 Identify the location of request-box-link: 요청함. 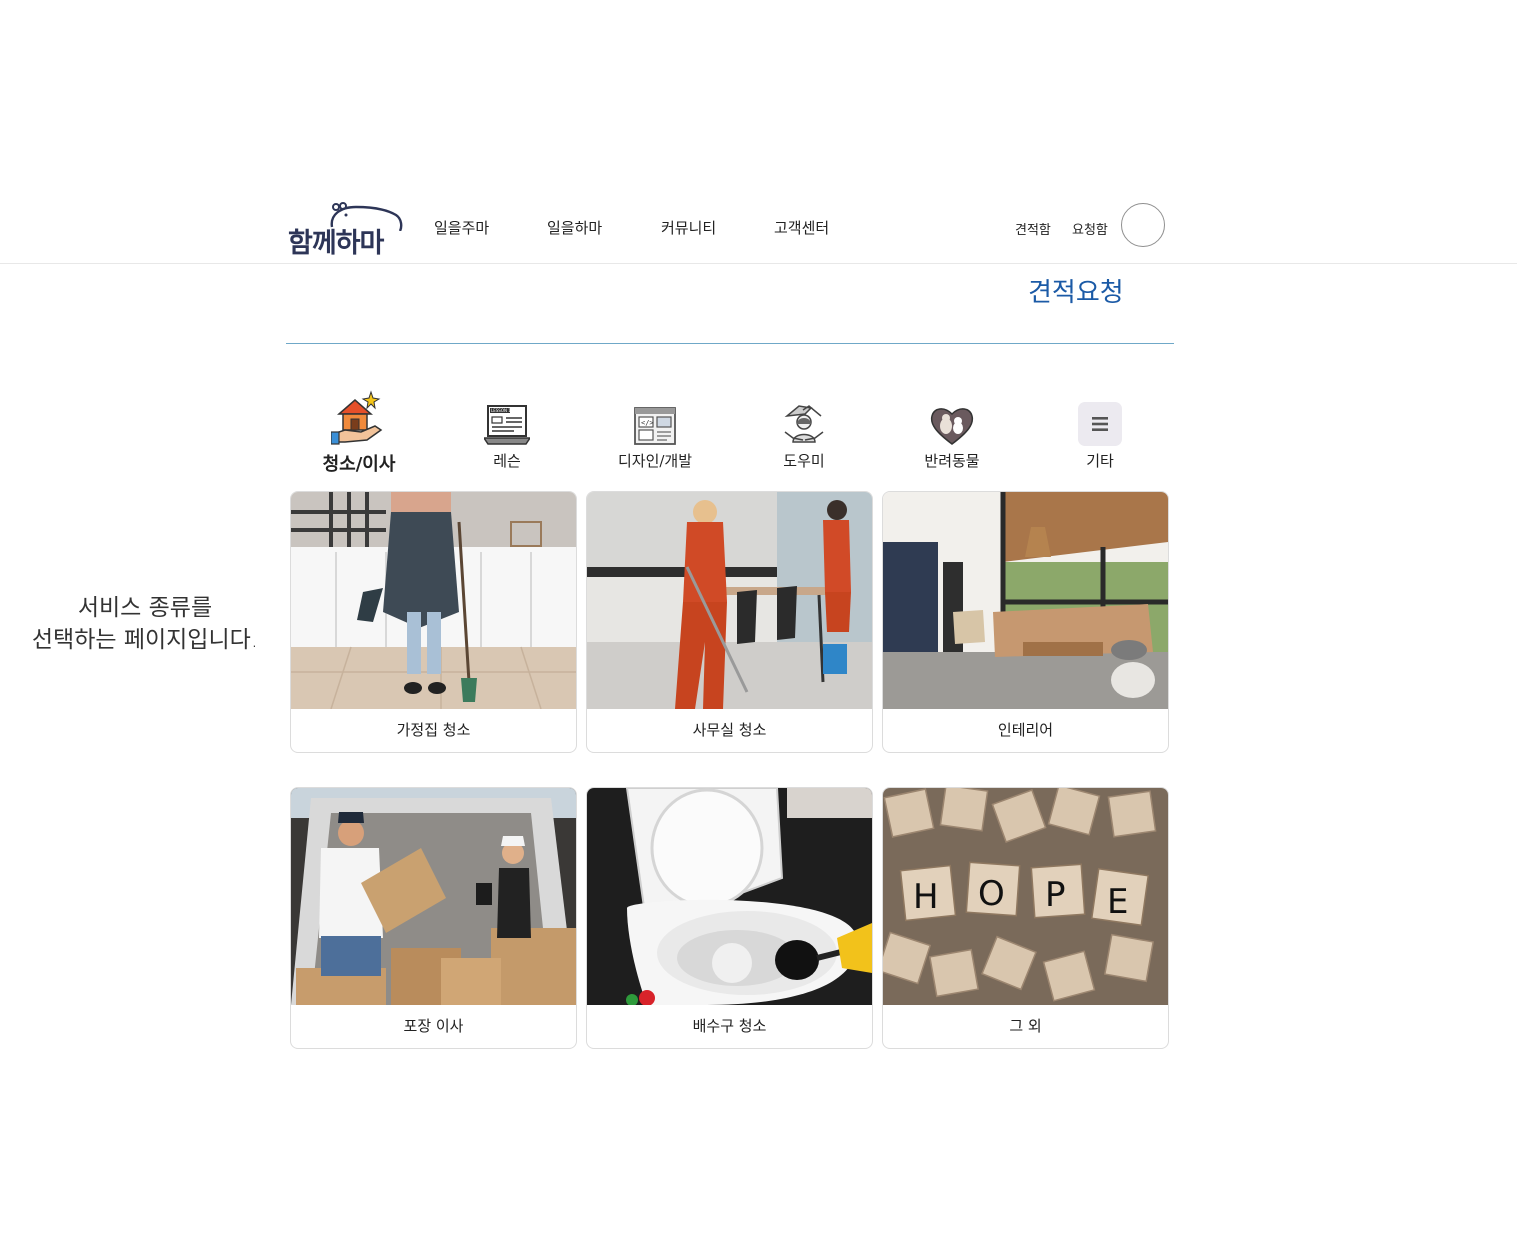
(1090, 228).